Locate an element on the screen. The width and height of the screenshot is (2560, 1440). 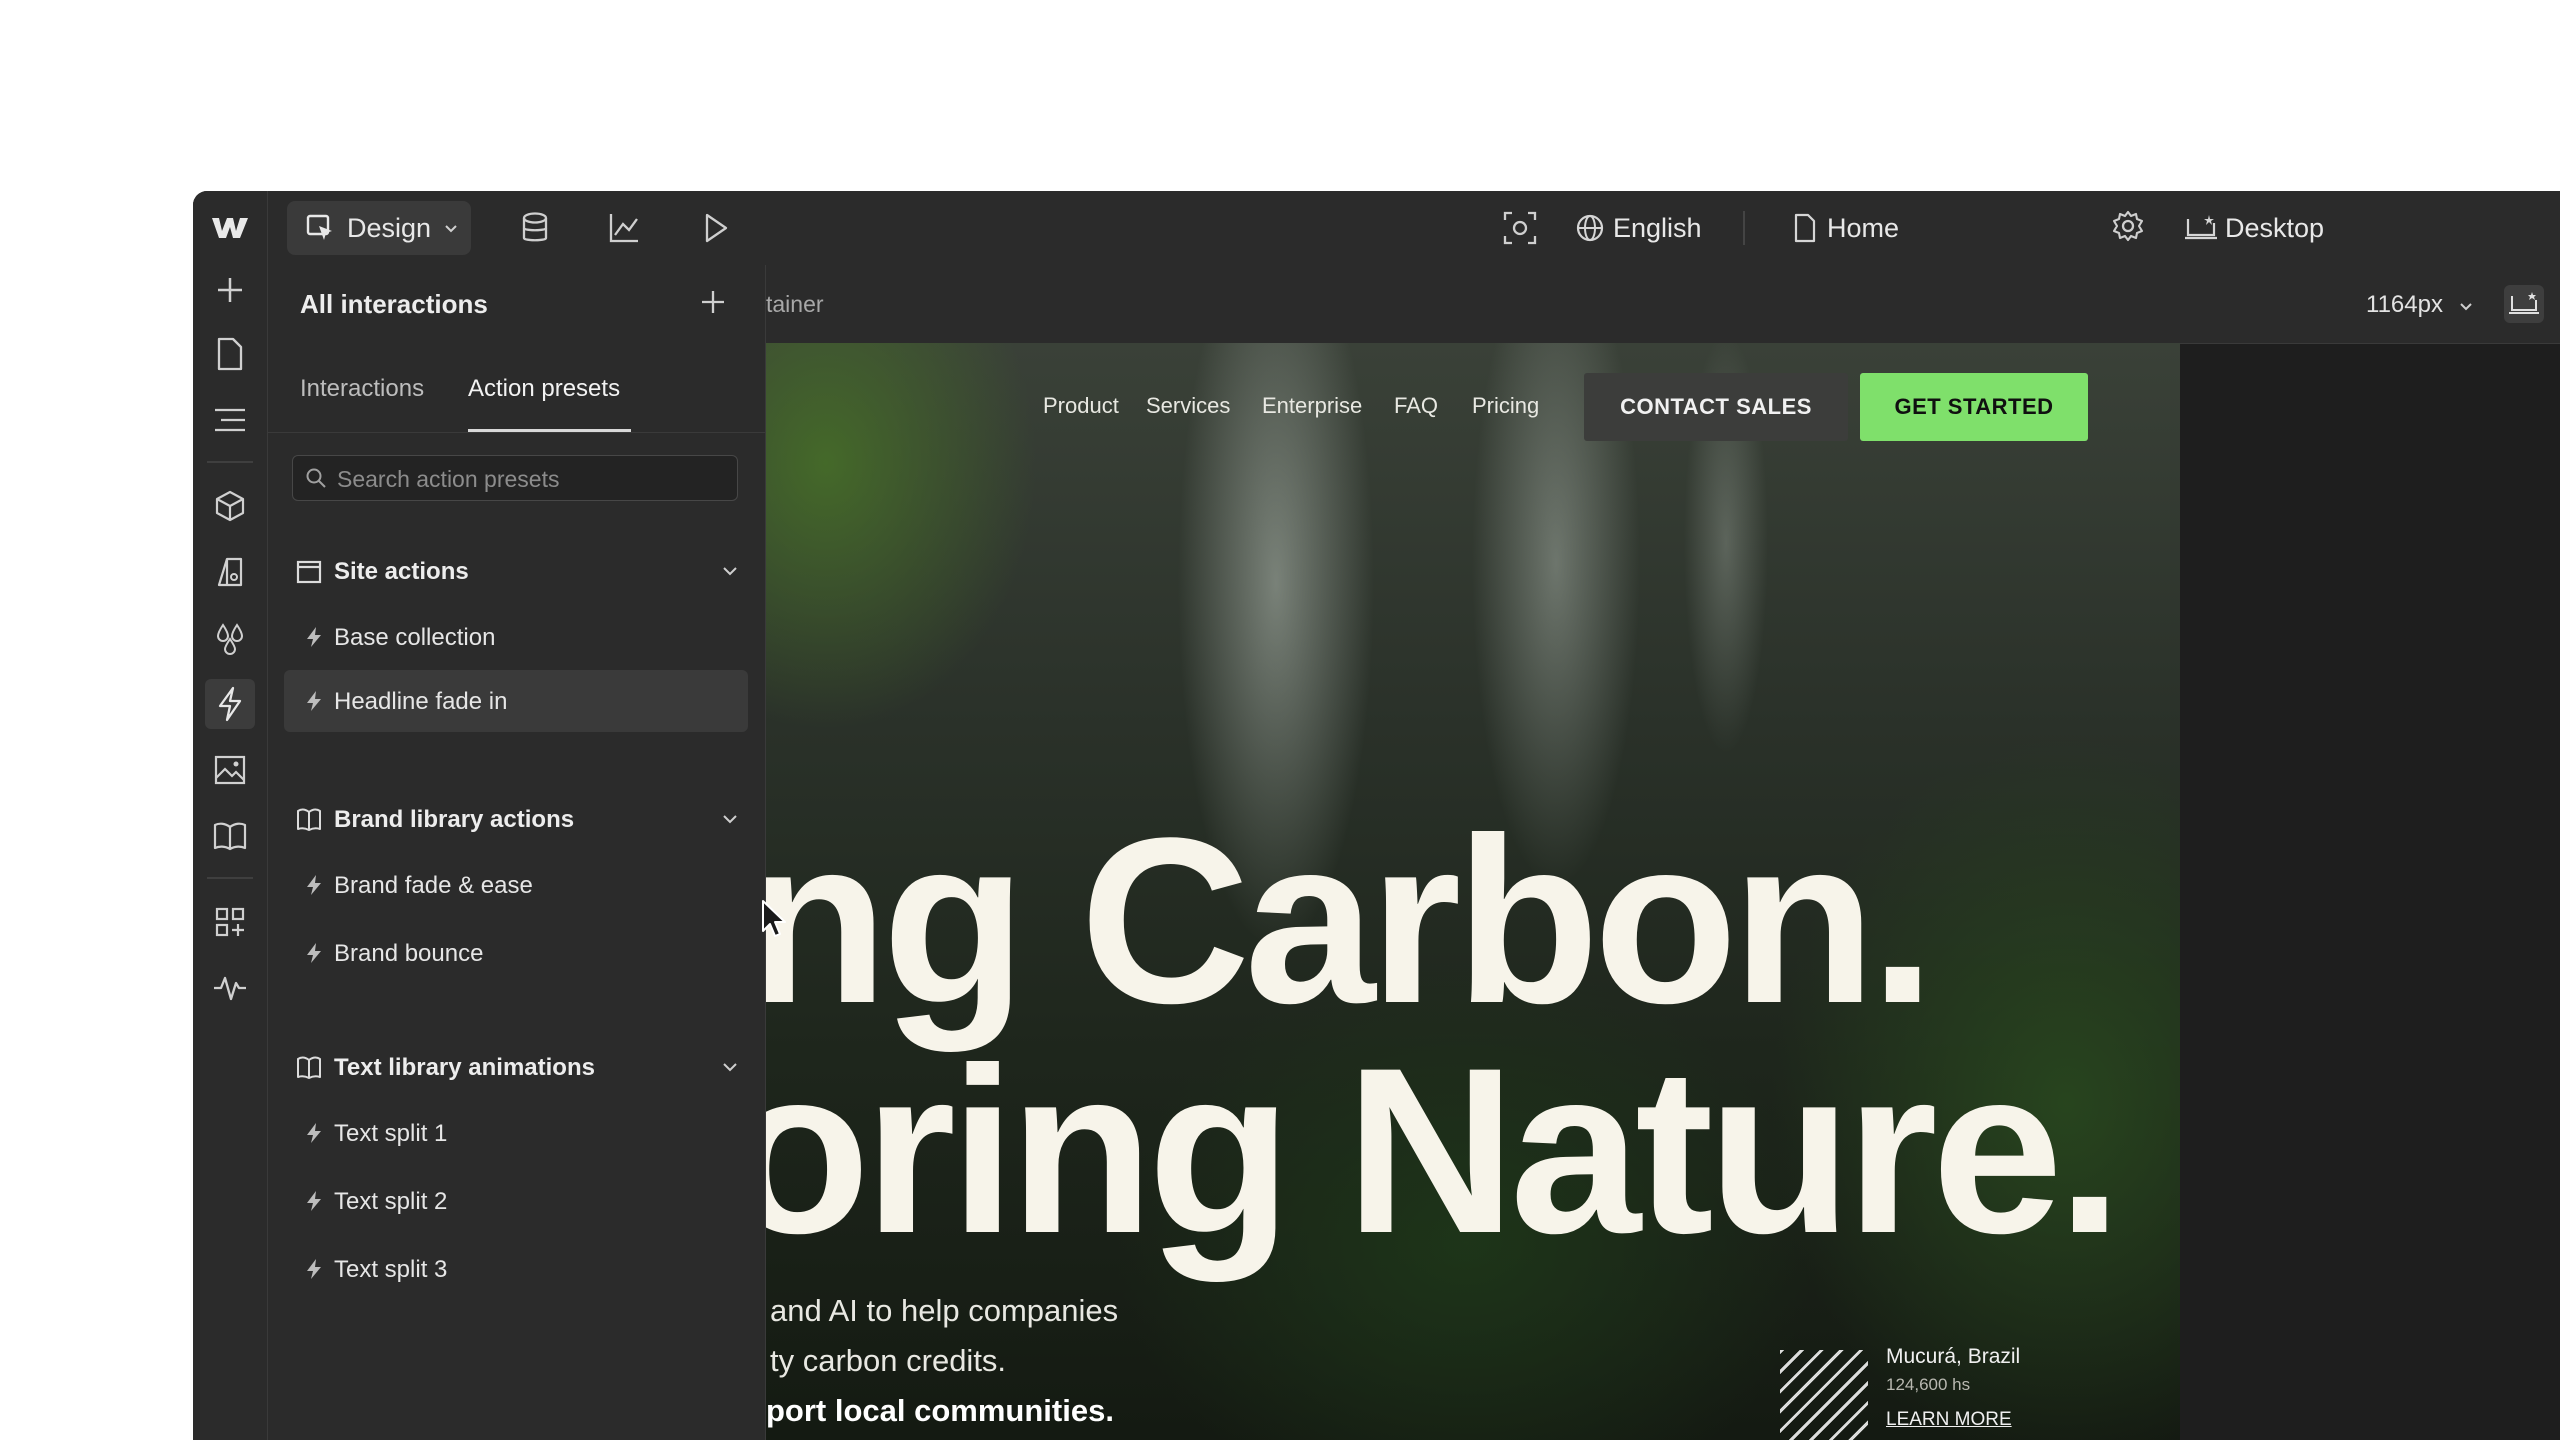
design-mode-button: Design is located at coordinates (379, 228).